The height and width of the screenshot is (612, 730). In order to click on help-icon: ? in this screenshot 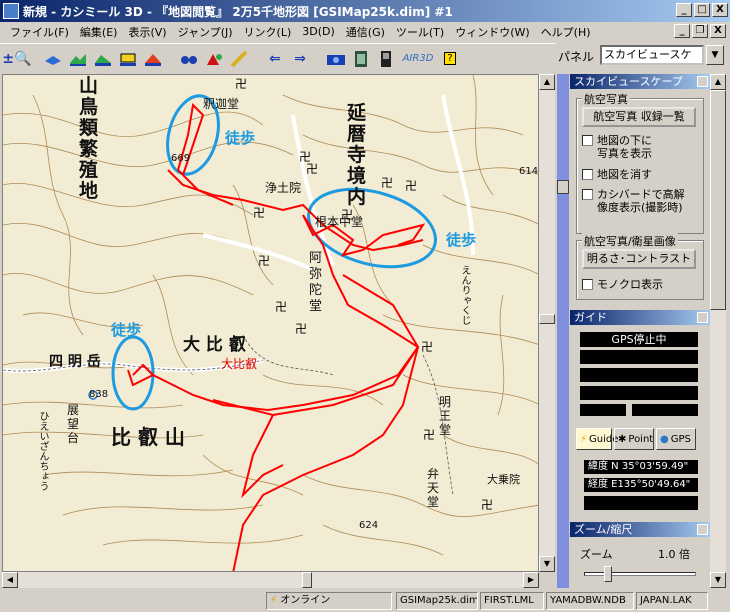, I will do `click(450, 59)`.